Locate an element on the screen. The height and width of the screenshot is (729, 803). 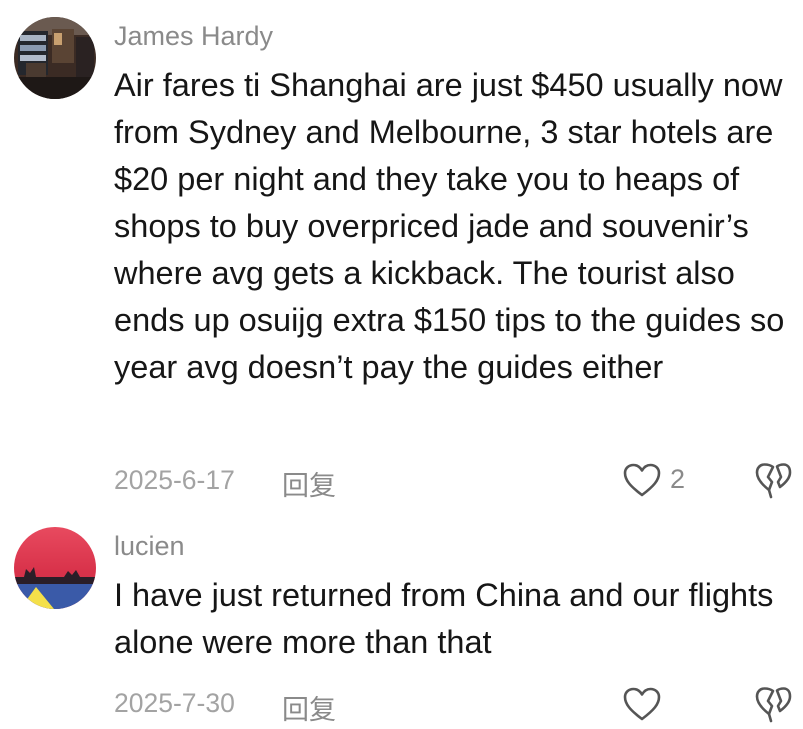
comment-username: lucien is located at coordinates (149, 546).